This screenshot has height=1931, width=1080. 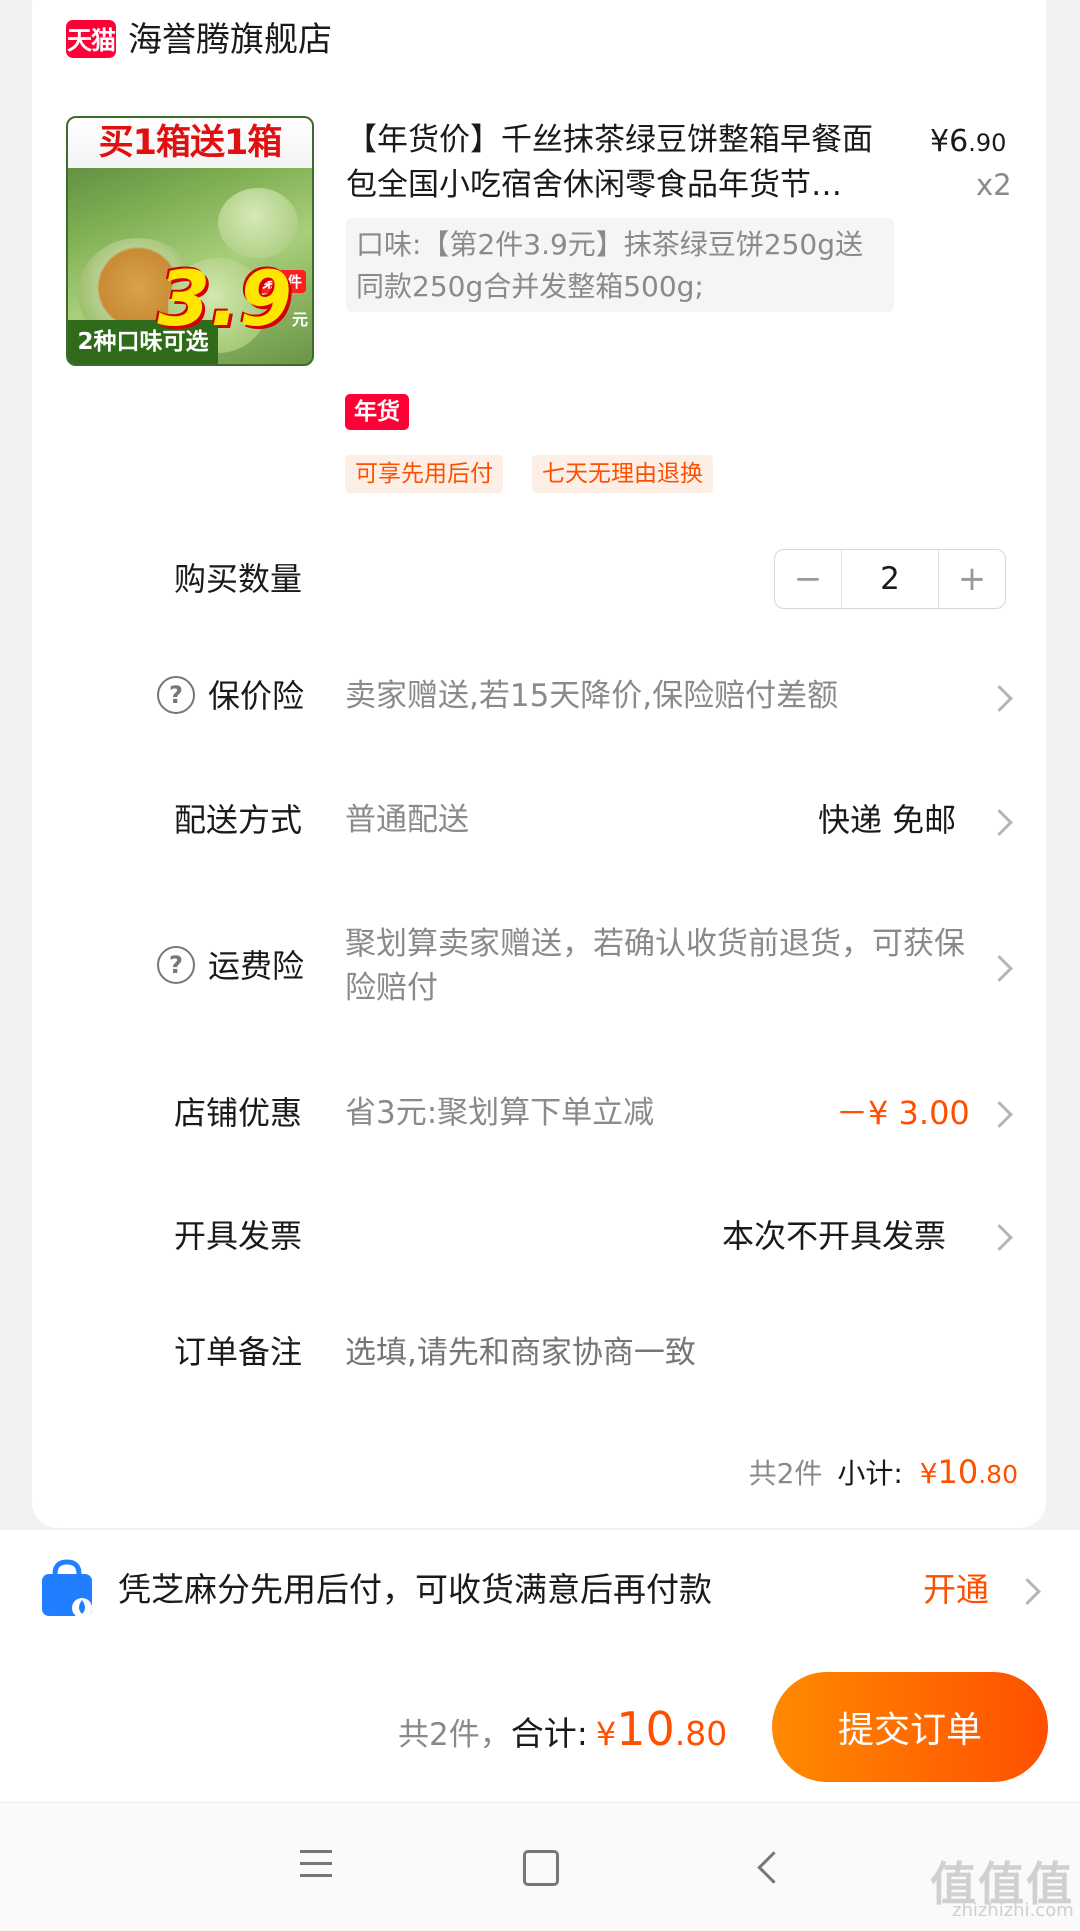 I want to click on invoice-value: 本次不开具发票, so click(x=834, y=1236).